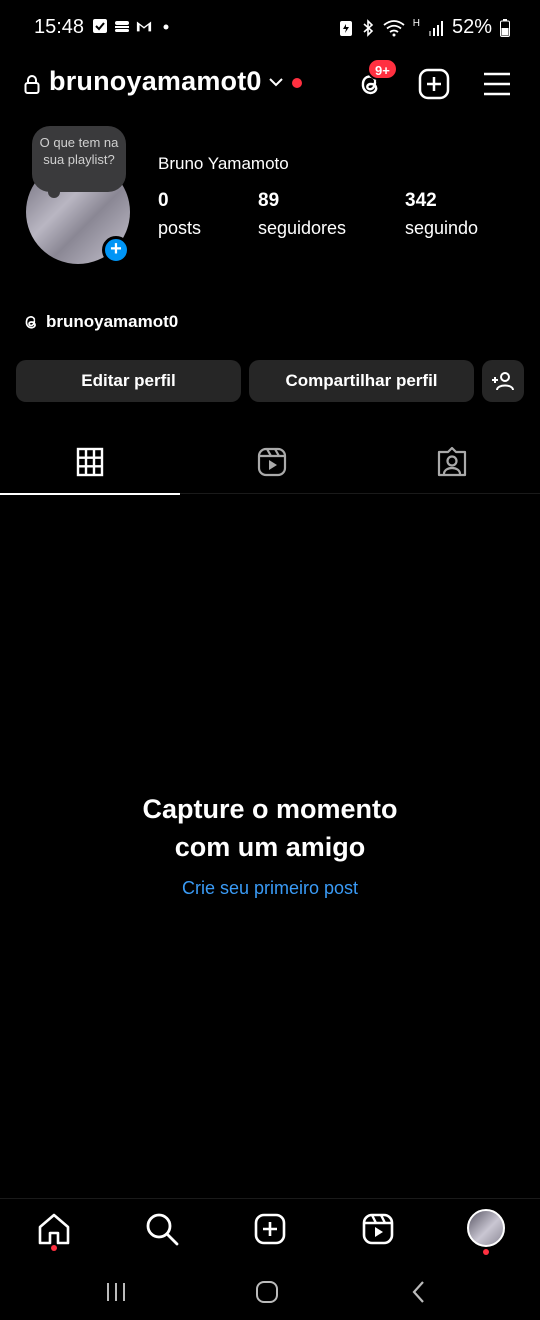  What do you see at coordinates (302, 214) in the screenshot?
I see `stat-followers: 89 seguidores` at bounding box center [302, 214].